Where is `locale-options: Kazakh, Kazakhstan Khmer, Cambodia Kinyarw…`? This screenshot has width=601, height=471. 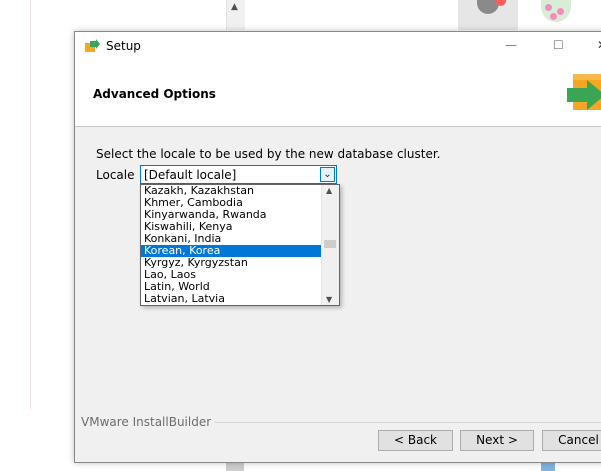 locale-options: Kazakh, Kazakhstan Khmer, Cambodia Kinyarw… is located at coordinates (231, 245).